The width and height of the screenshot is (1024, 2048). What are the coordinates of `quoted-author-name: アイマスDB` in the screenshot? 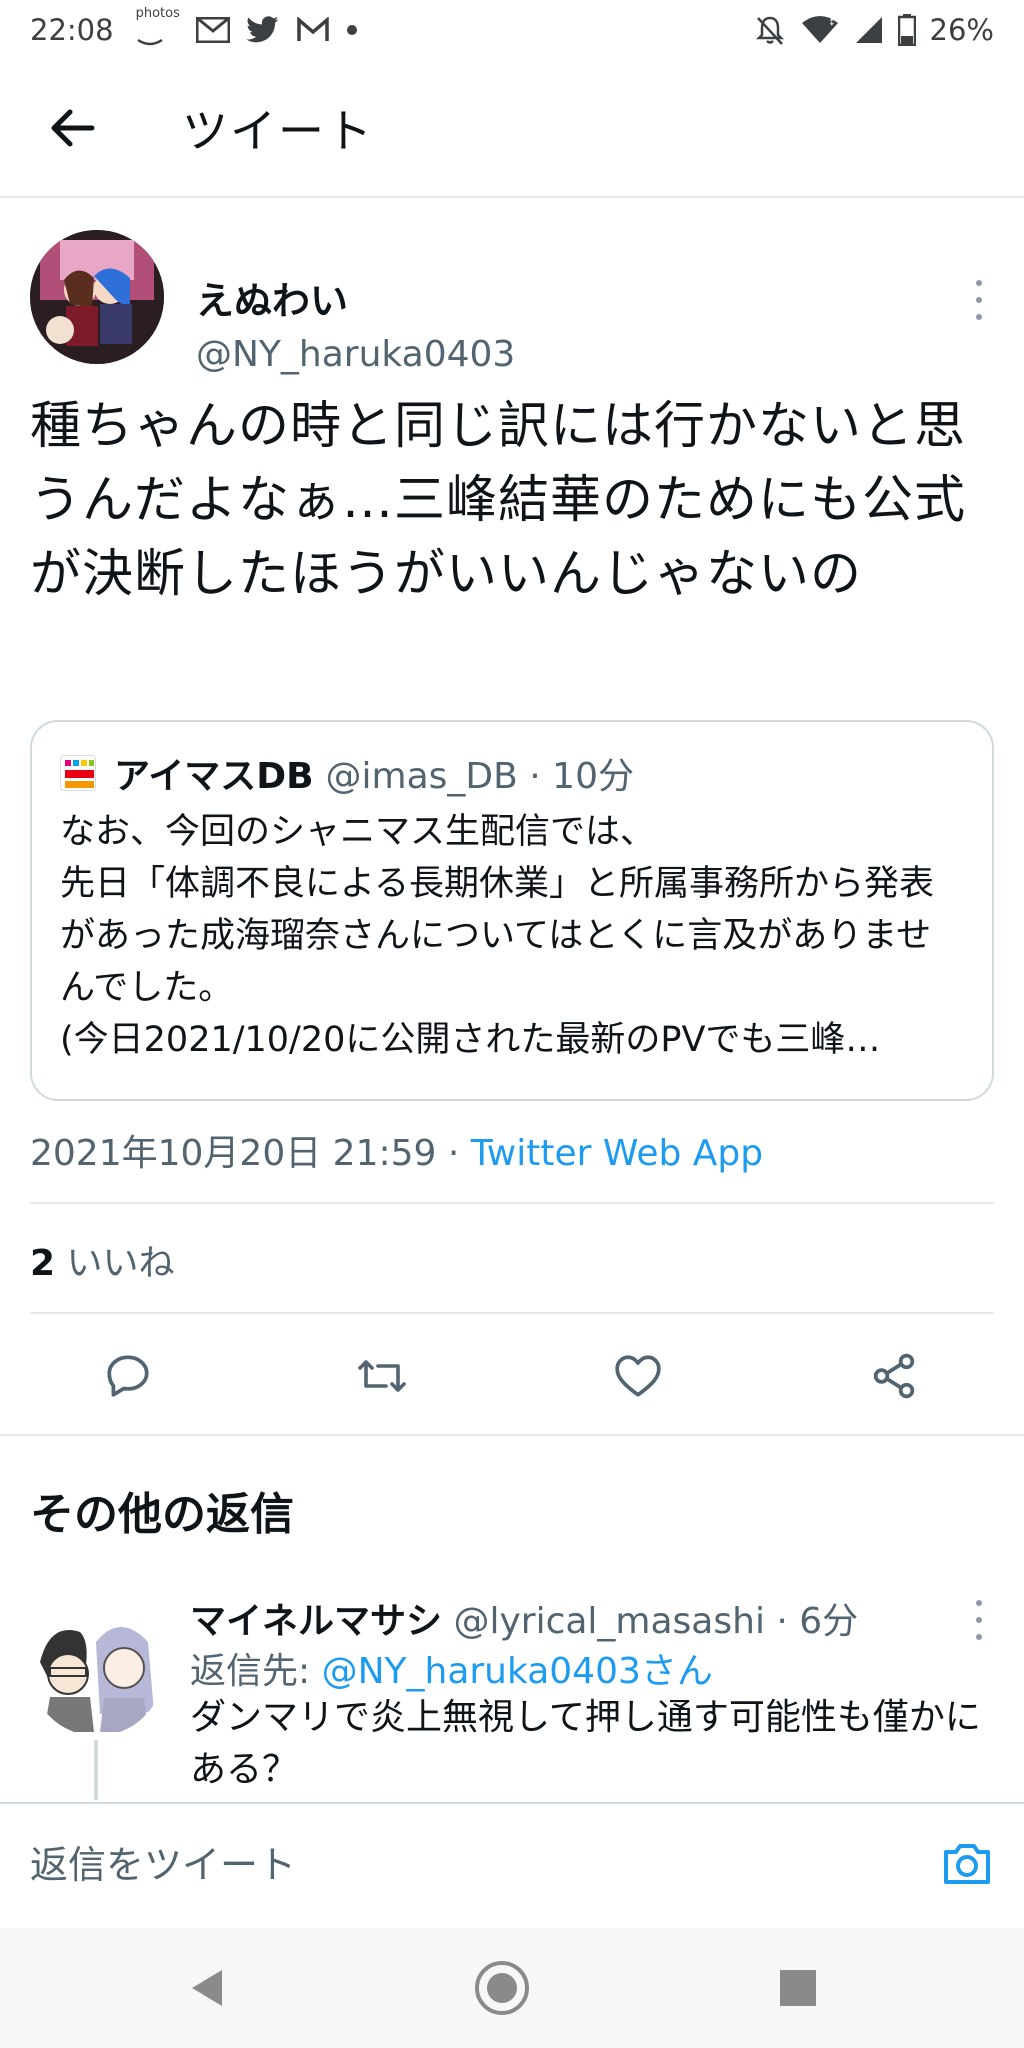 It's located at (214, 776).